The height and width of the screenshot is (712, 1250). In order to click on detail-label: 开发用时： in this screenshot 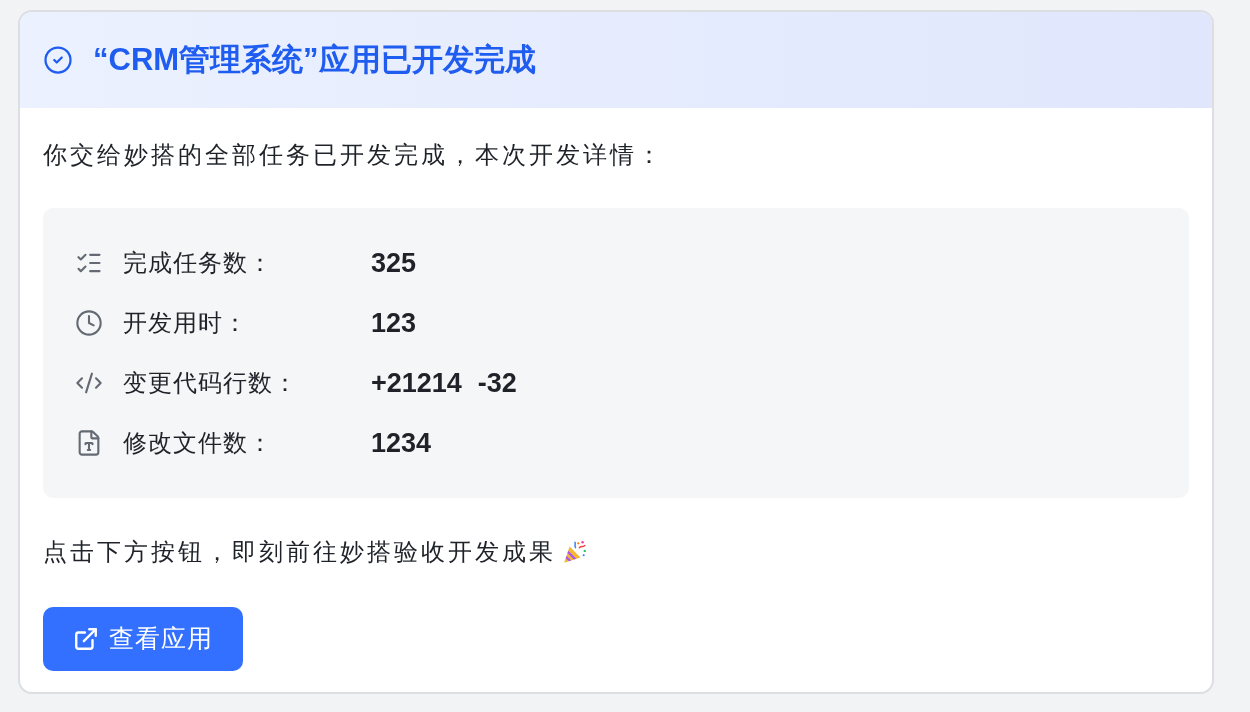, I will do `click(186, 323)`.